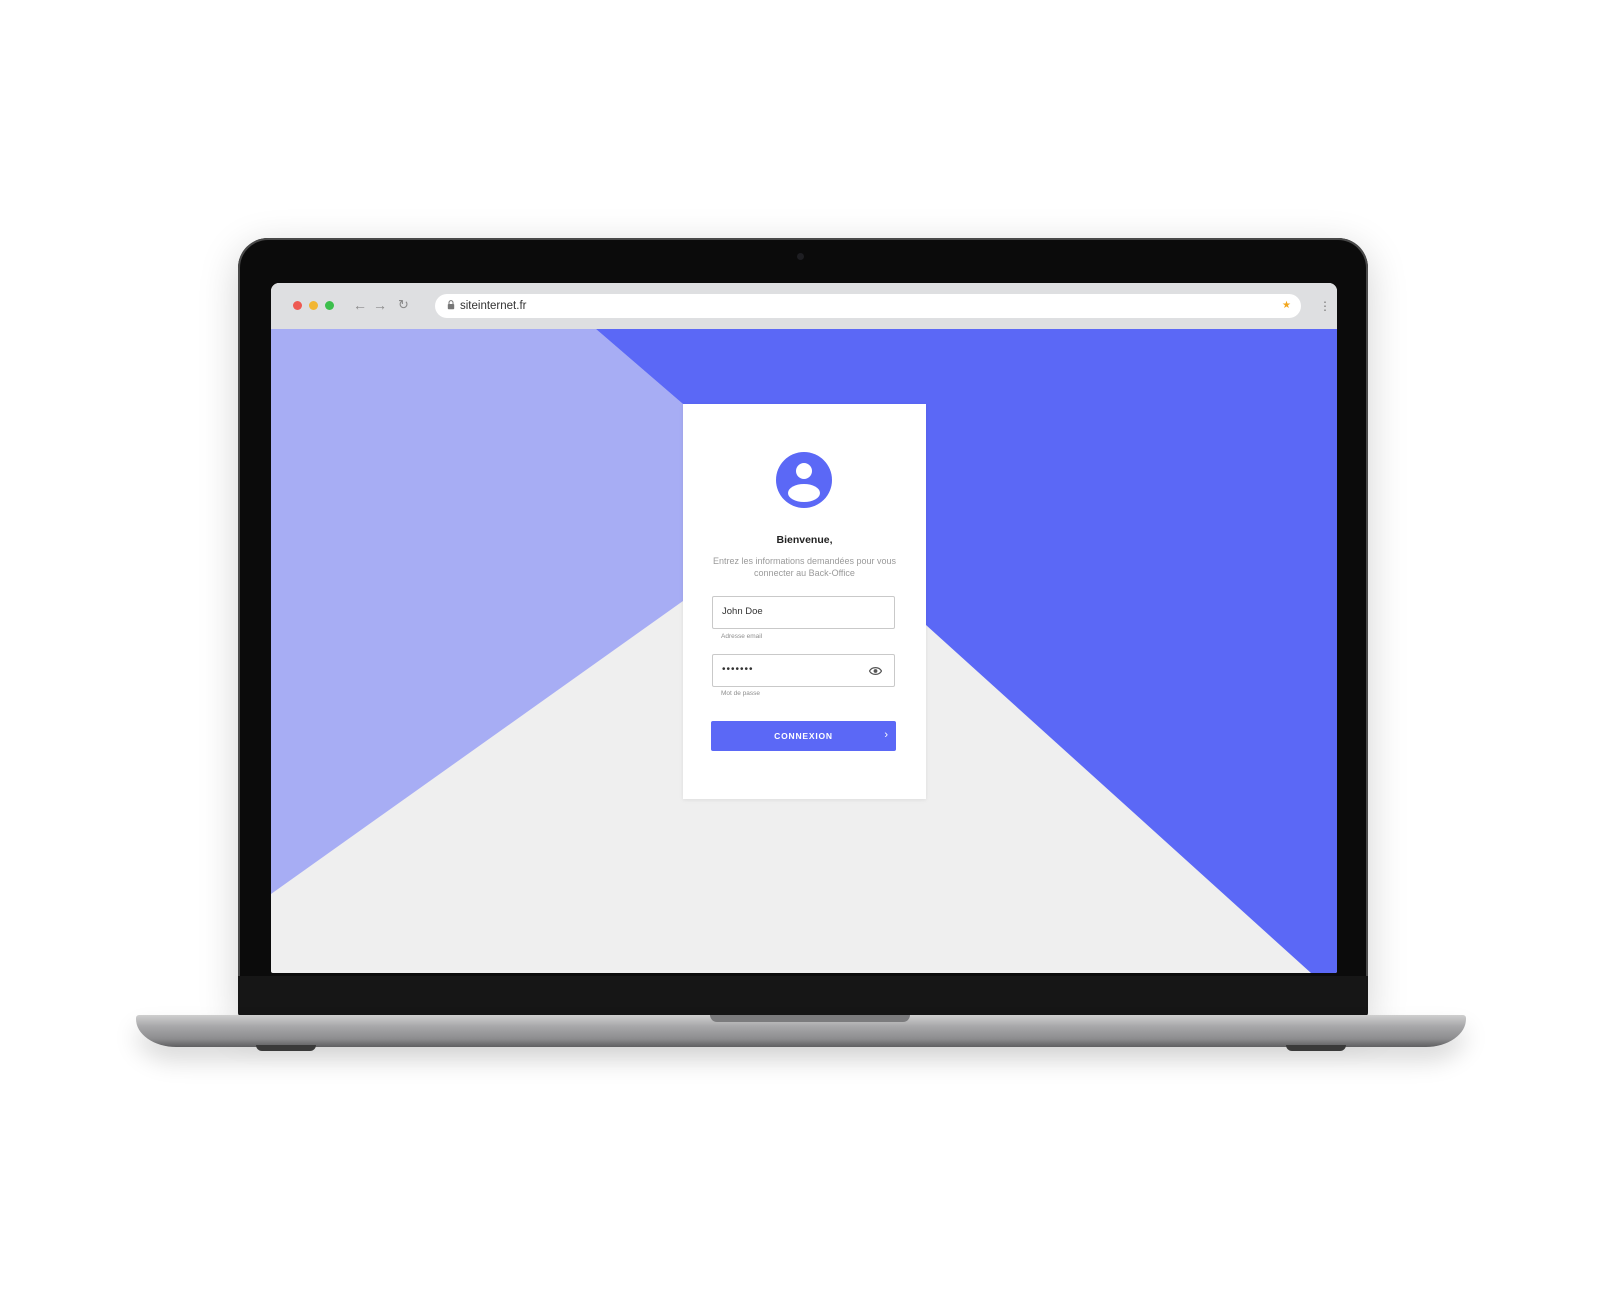 The image size is (1600, 1291). What do you see at coordinates (792, 669) in the screenshot?
I see `password-input` at bounding box center [792, 669].